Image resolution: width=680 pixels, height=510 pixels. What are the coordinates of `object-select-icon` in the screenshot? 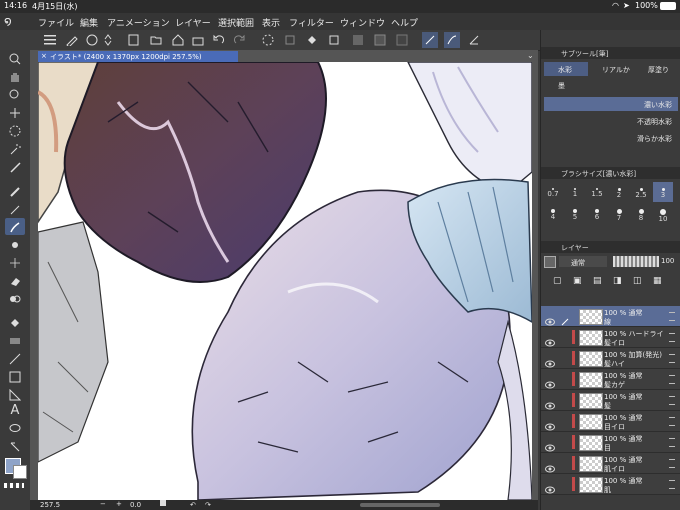 It's located at (15, 94).